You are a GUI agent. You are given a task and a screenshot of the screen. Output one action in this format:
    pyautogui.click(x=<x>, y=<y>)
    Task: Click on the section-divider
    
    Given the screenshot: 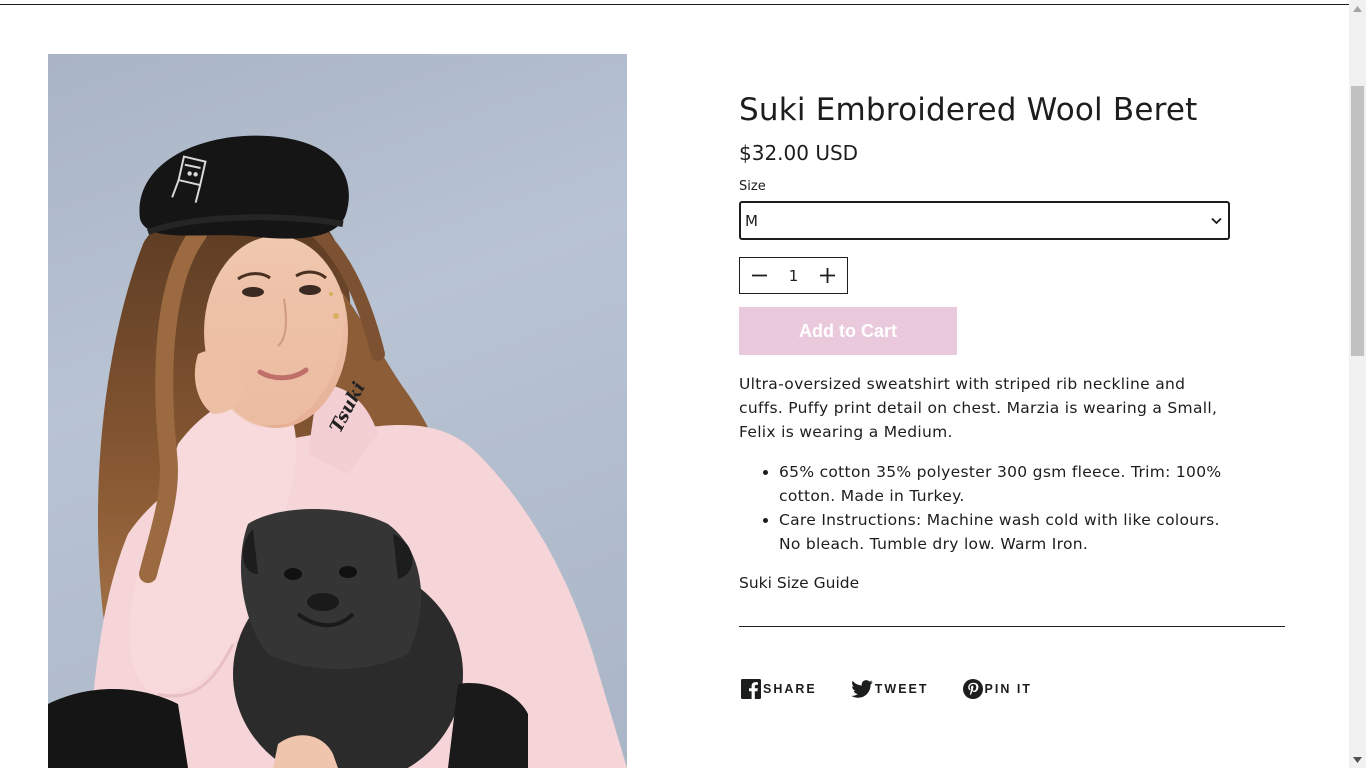 What is the action you would take?
    pyautogui.click(x=1012, y=626)
    